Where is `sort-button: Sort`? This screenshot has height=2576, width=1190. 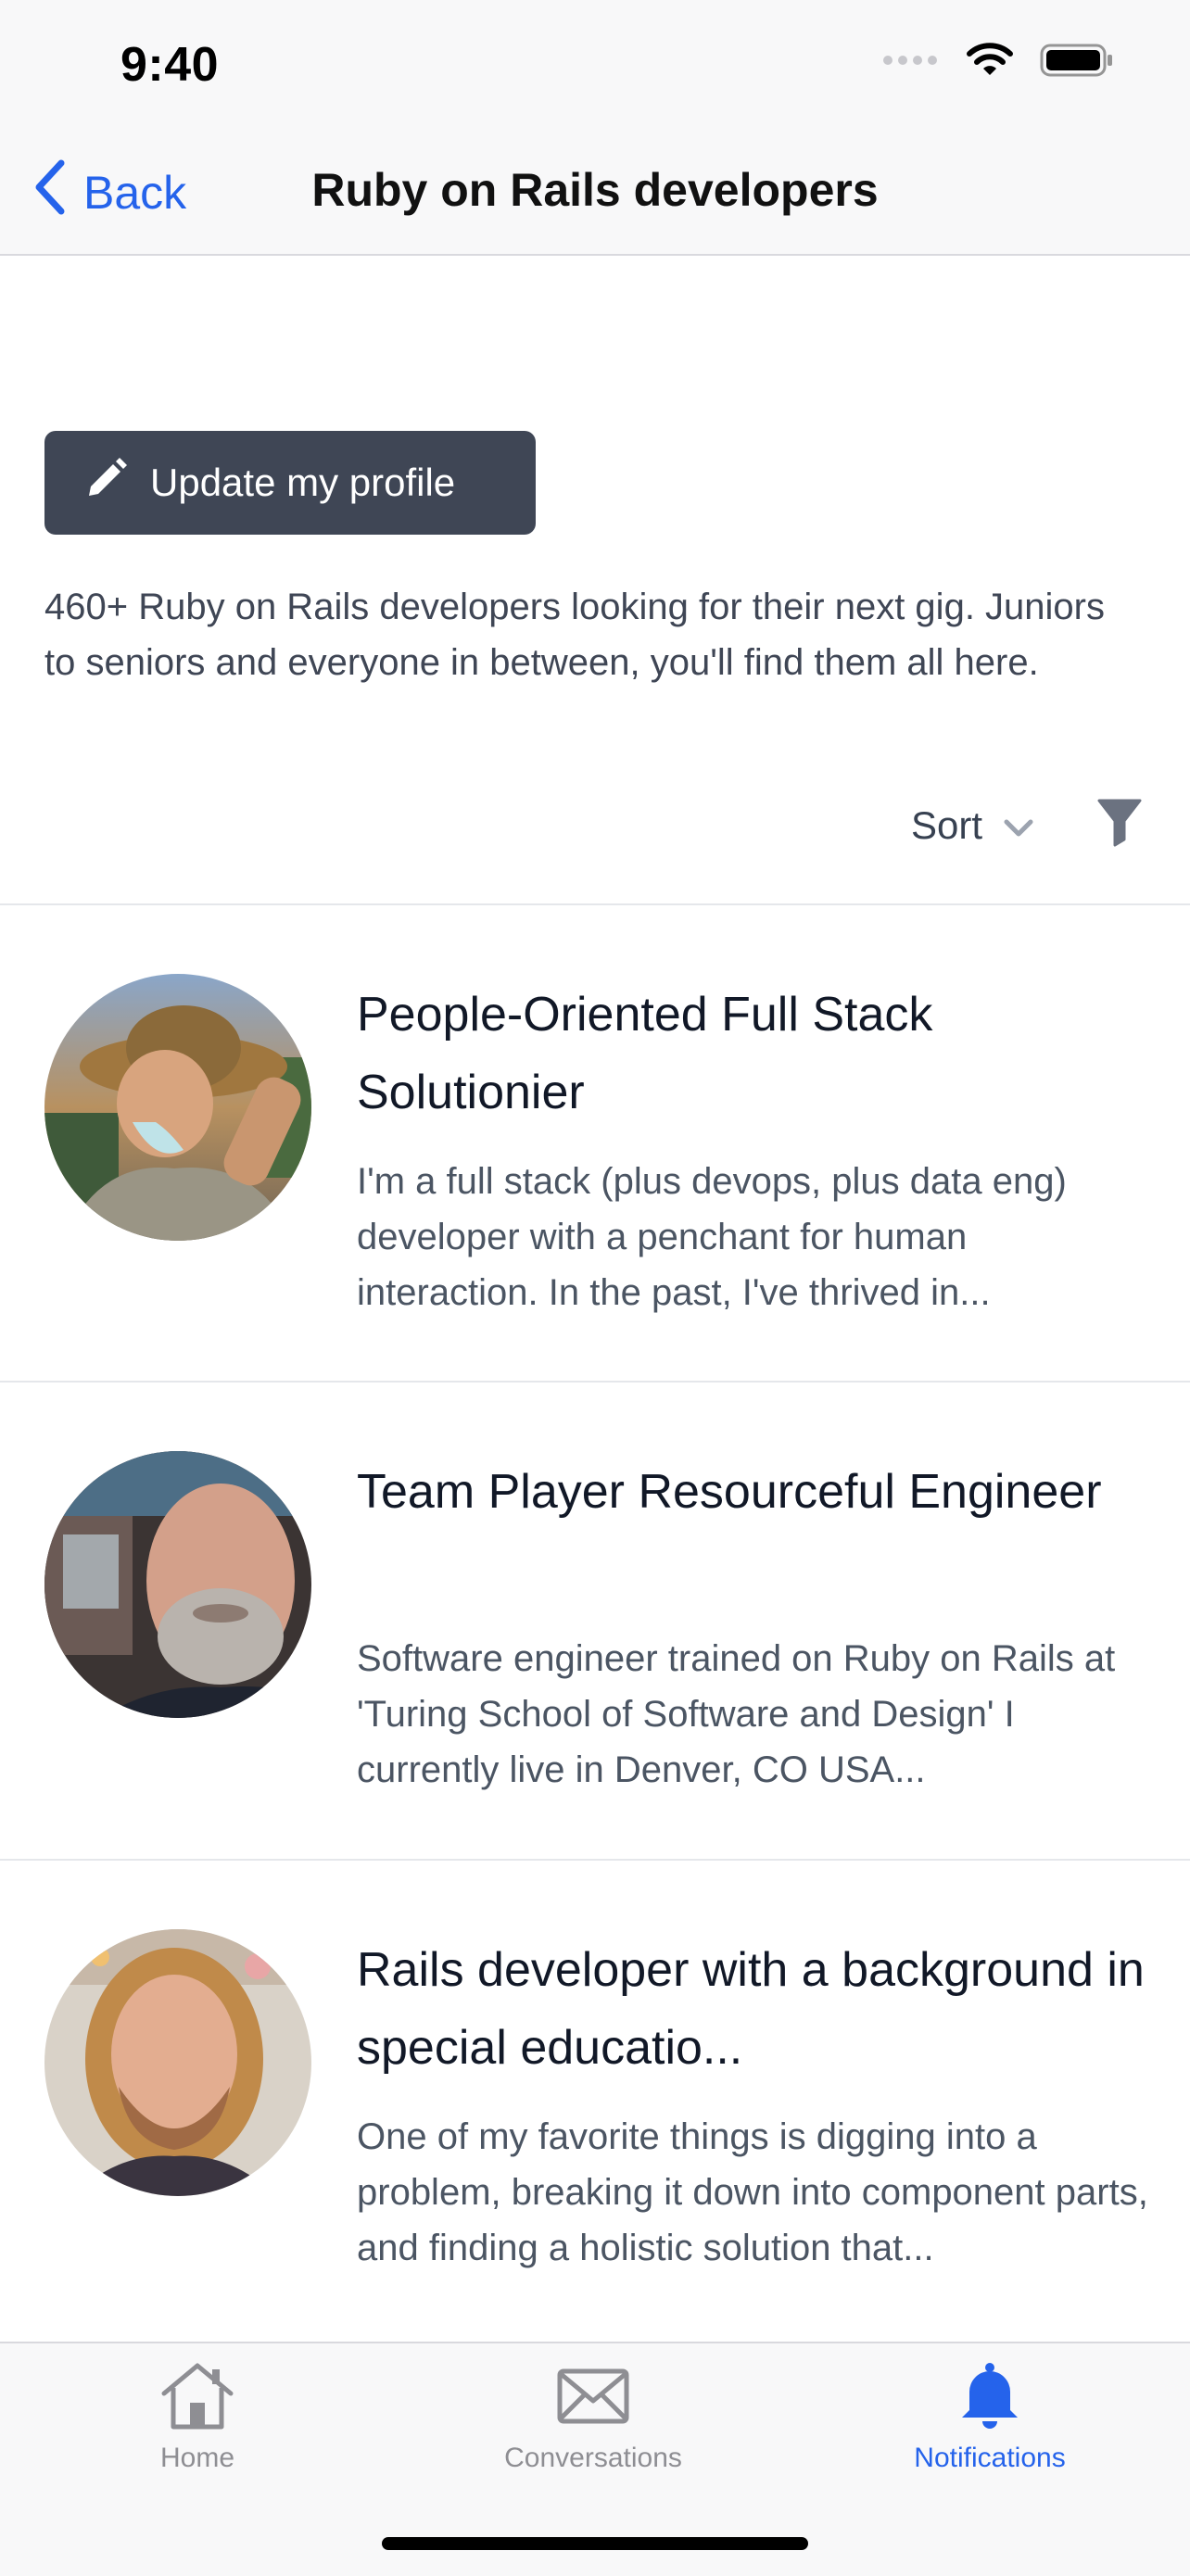 sort-button: Sort is located at coordinates (973, 825).